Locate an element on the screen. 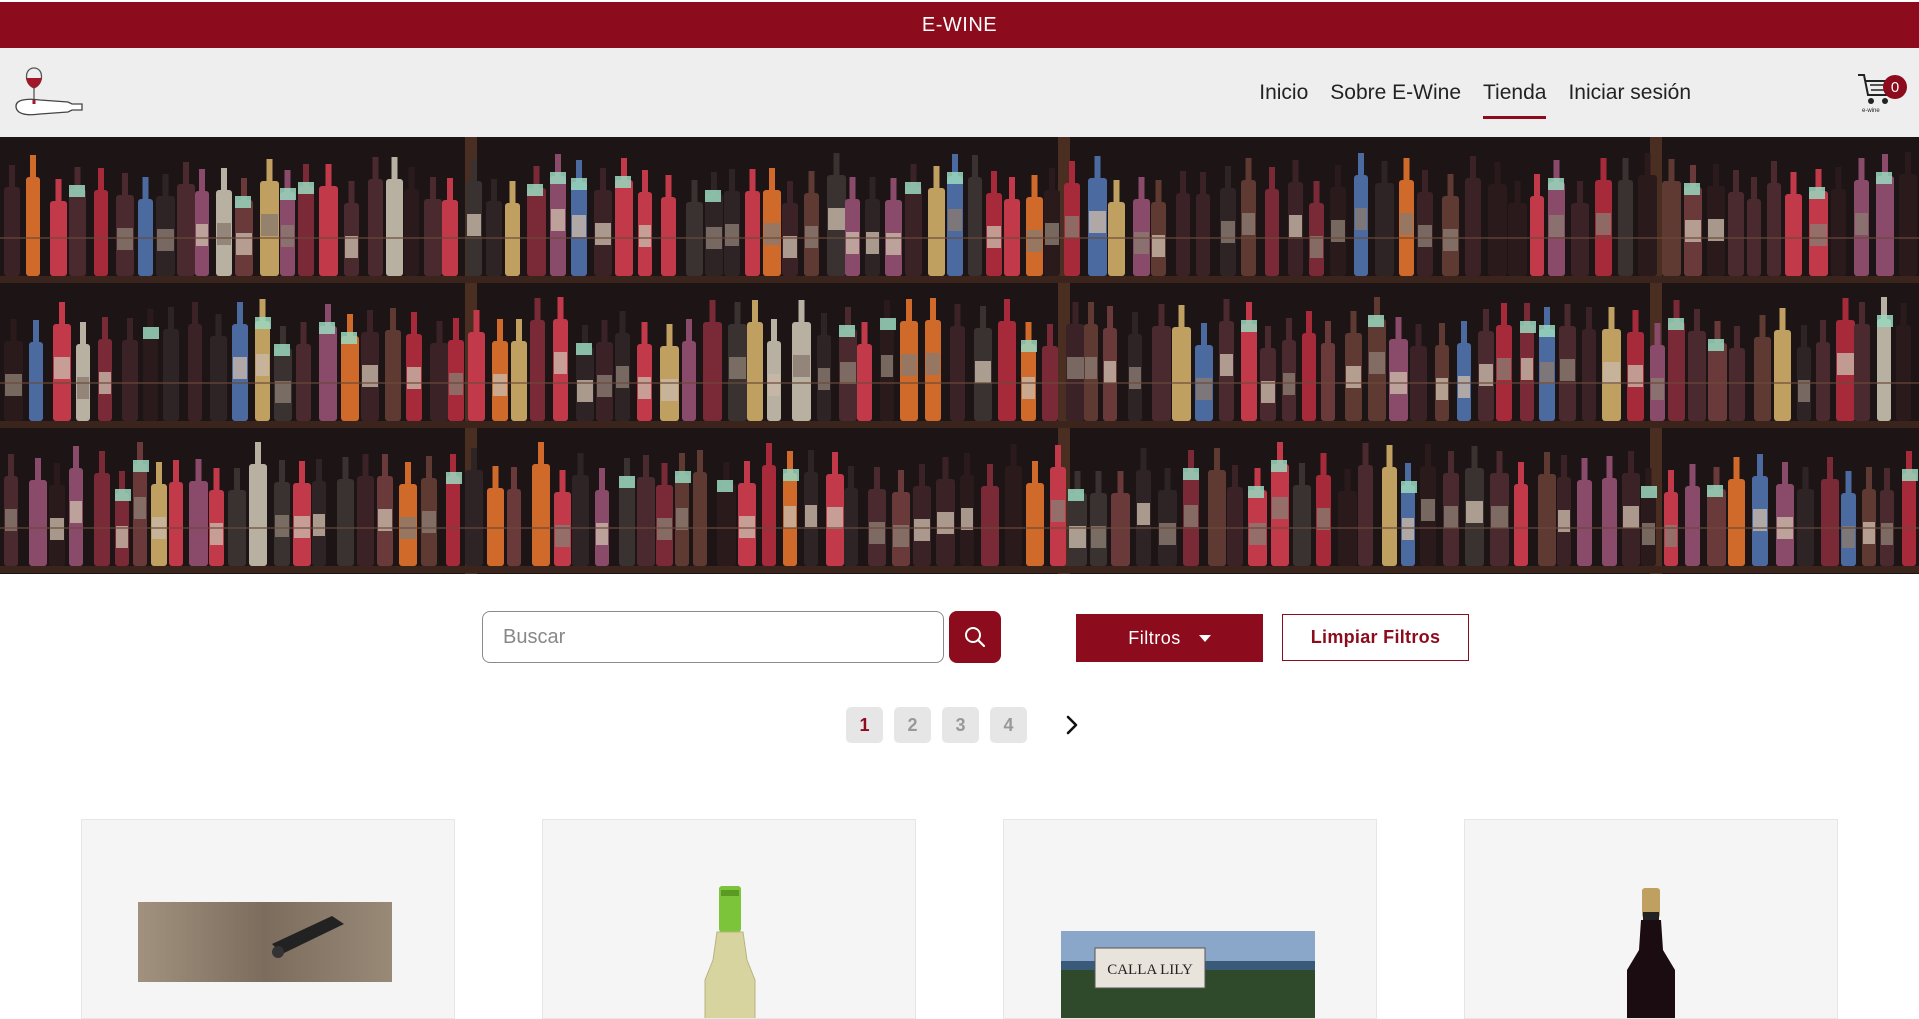 Image resolution: width=1919 pixels, height=1019 pixels. nav-link-tienda: Tienda is located at coordinates (1515, 92).